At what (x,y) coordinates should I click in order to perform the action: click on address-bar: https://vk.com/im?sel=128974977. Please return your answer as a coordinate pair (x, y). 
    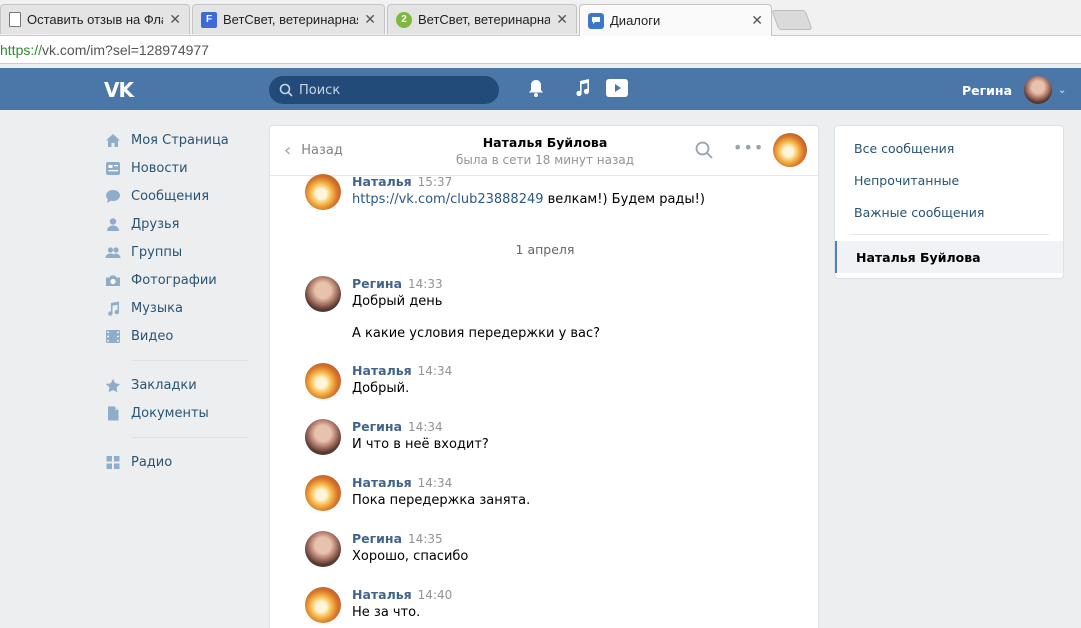
    Looking at the image, I should click on (540, 50).